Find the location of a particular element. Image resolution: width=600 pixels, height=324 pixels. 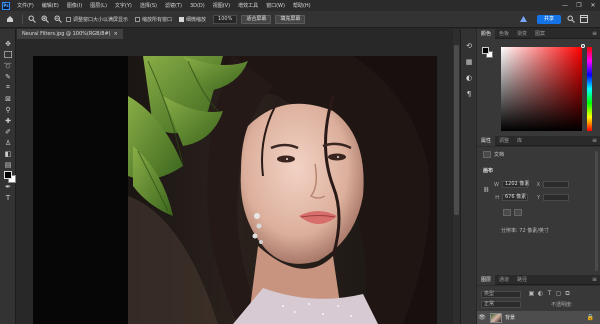

zoom-in-icon is located at coordinates (45, 19).